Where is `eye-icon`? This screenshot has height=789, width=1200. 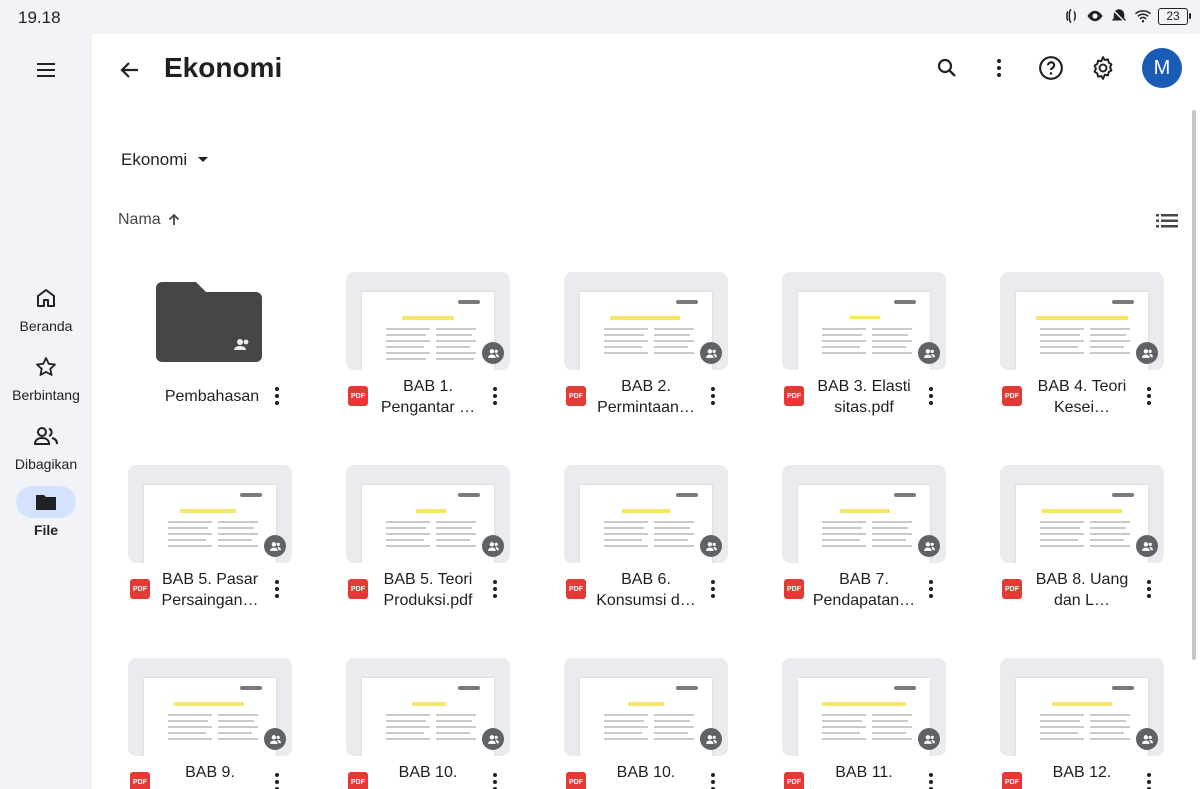
eye-icon is located at coordinates (1095, 16).